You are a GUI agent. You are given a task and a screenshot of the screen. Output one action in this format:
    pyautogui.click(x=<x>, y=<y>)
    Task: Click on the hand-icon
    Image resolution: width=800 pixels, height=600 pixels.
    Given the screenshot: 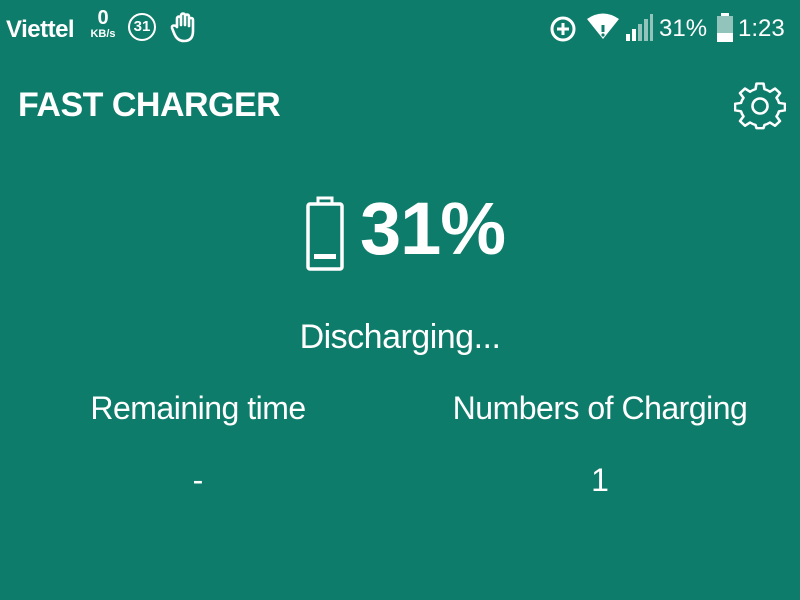 What is the action you would take?
    pyautogui.click(x=182, y=27)
    